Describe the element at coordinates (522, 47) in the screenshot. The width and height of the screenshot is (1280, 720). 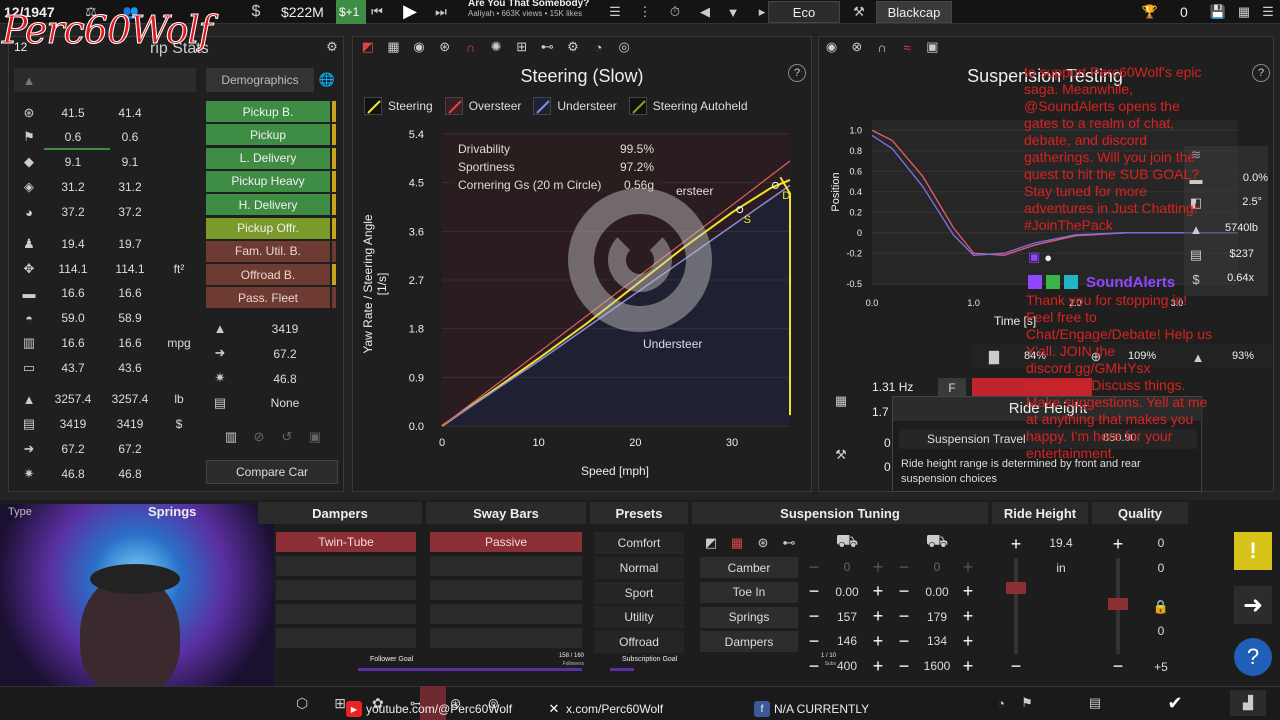
I see `drivetrain-icon: ⊞` at that location.